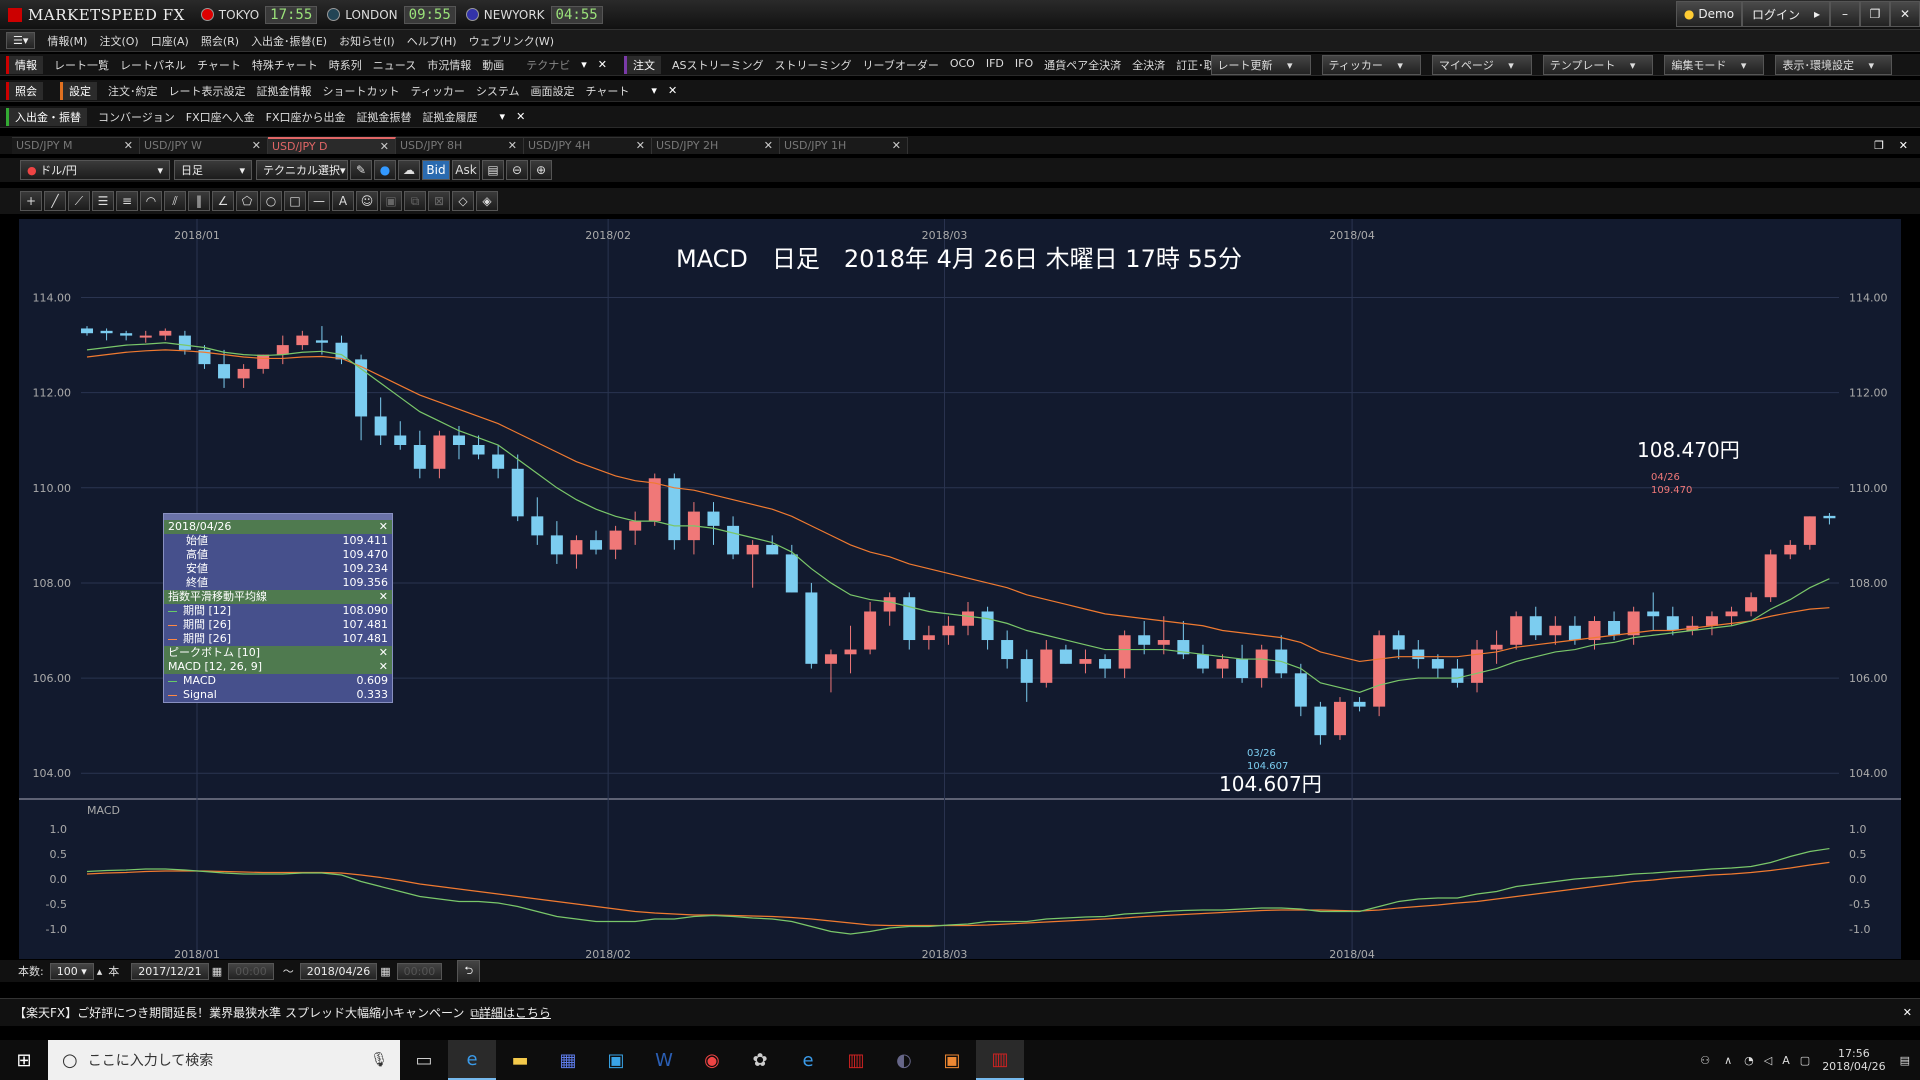 Image resolution: width=1920 pixels, height=1080 pixels. I want to click on banner-link: ⧉詳細はこちら, so click(510, 1012).